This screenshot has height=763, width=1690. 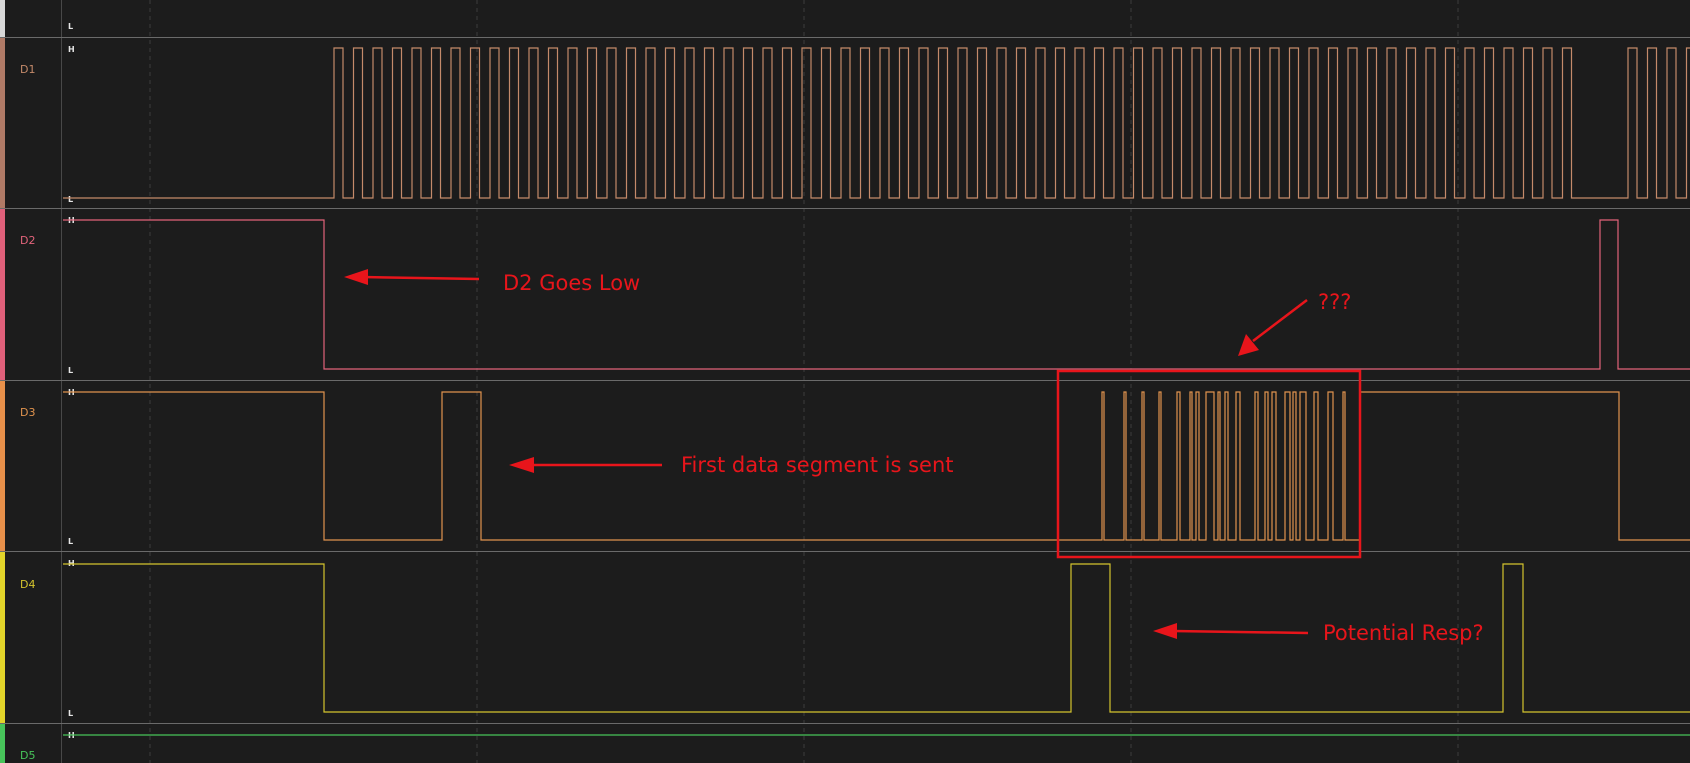 I want to click on annotation-d2-goes-low: D2 Goes Low, so click(x=571, y=283).